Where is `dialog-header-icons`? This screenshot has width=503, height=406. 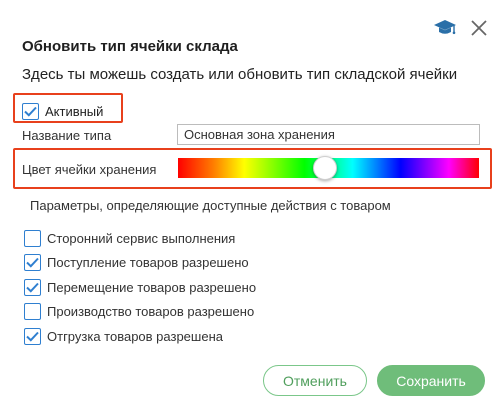
dialog-header-icons is located at coordinates (462, 28).